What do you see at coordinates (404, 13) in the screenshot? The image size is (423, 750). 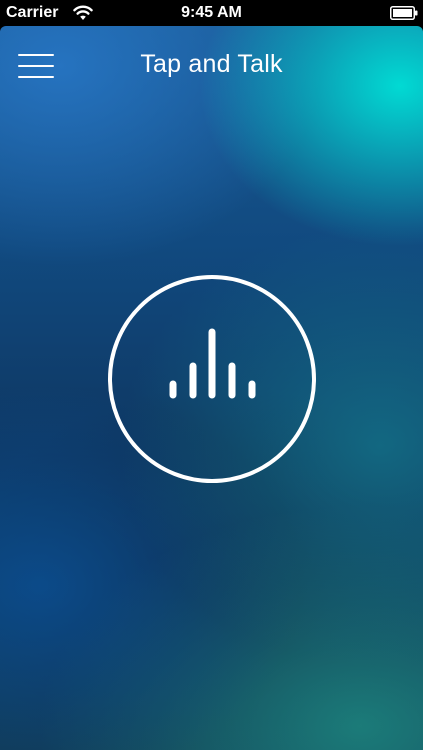 I see `battery-icon` at bounding box center [404, 13].